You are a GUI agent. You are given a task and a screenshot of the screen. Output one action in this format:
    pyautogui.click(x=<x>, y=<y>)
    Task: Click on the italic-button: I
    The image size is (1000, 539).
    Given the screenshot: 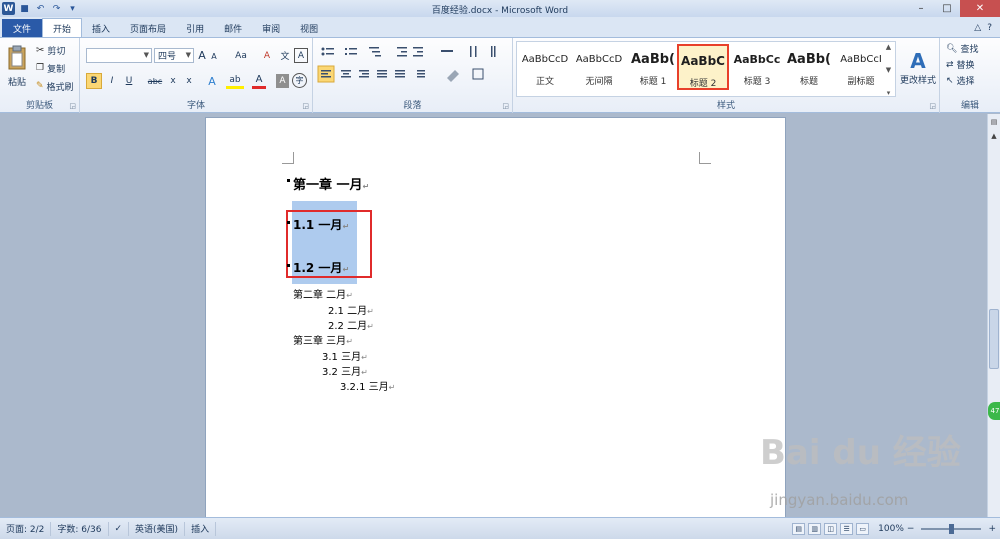 What is the action you would take?
    pyautogui.click(x=112, y=81)
    